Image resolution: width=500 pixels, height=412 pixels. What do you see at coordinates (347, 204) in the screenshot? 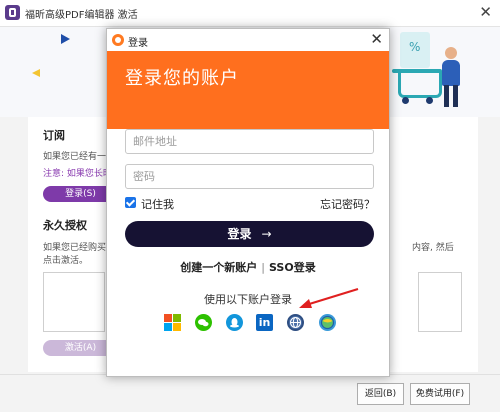
I see `forgot-password-link: 忘记密码？` at bounding box center [347, 204].